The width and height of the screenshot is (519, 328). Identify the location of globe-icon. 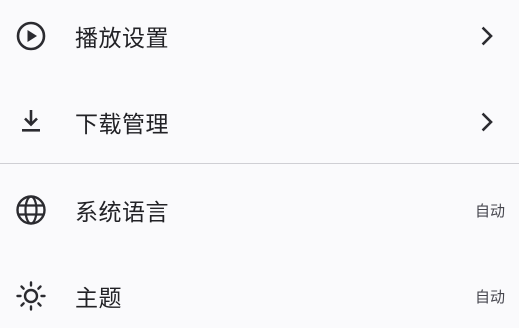
(31, 210).